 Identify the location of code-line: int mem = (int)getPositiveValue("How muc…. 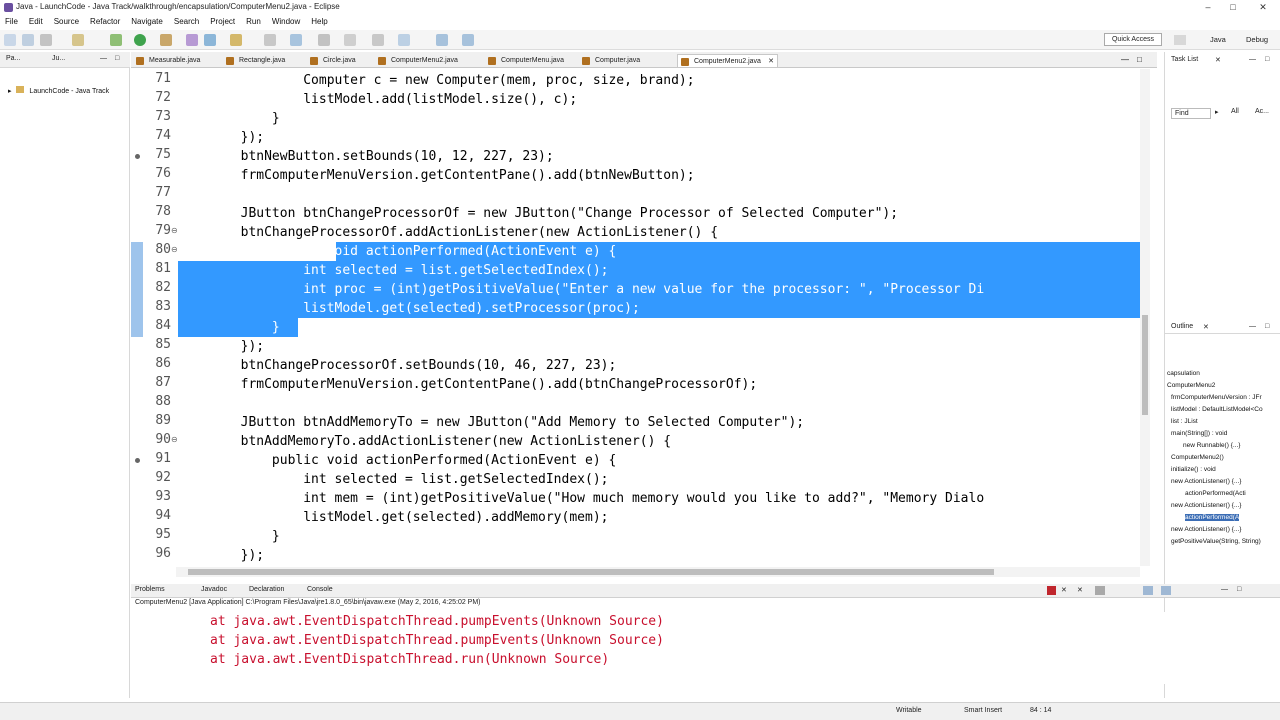
(581, 498).